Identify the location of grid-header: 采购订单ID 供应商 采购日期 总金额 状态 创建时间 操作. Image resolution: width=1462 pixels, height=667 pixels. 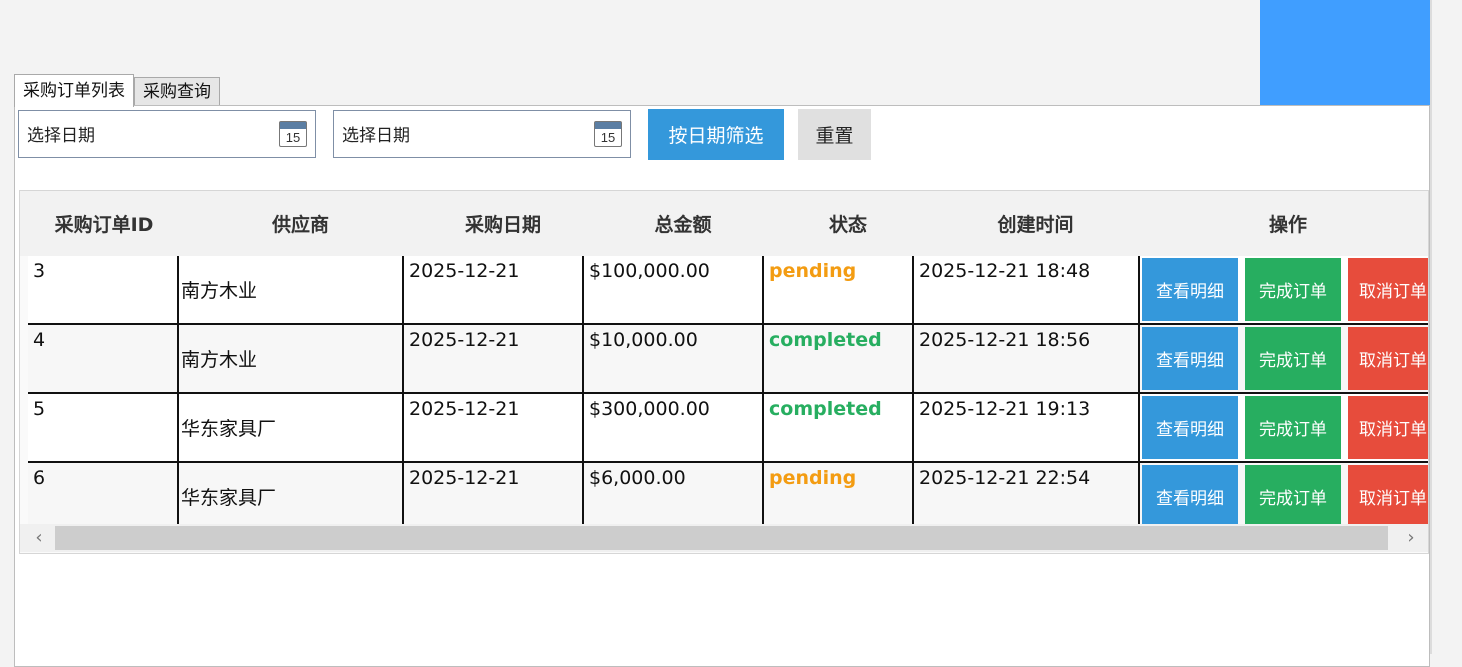
(724, 223).